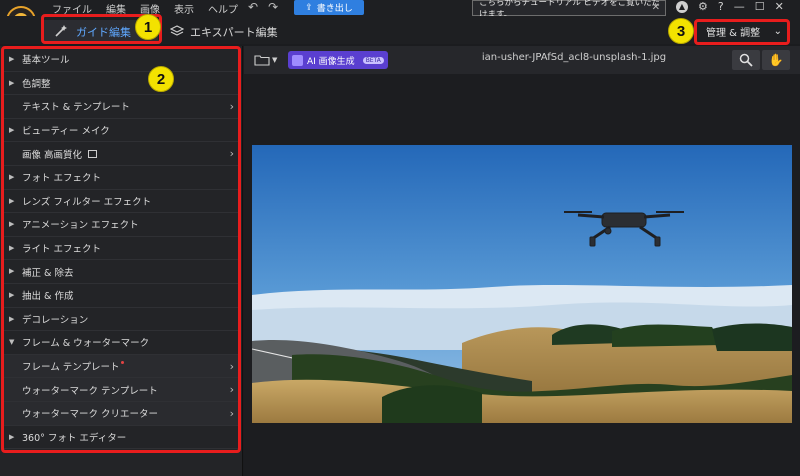 The width and height of the screenshot is (800, 476). I want to click on sidebar-item: ▶ 色調整, so click(121, 84).